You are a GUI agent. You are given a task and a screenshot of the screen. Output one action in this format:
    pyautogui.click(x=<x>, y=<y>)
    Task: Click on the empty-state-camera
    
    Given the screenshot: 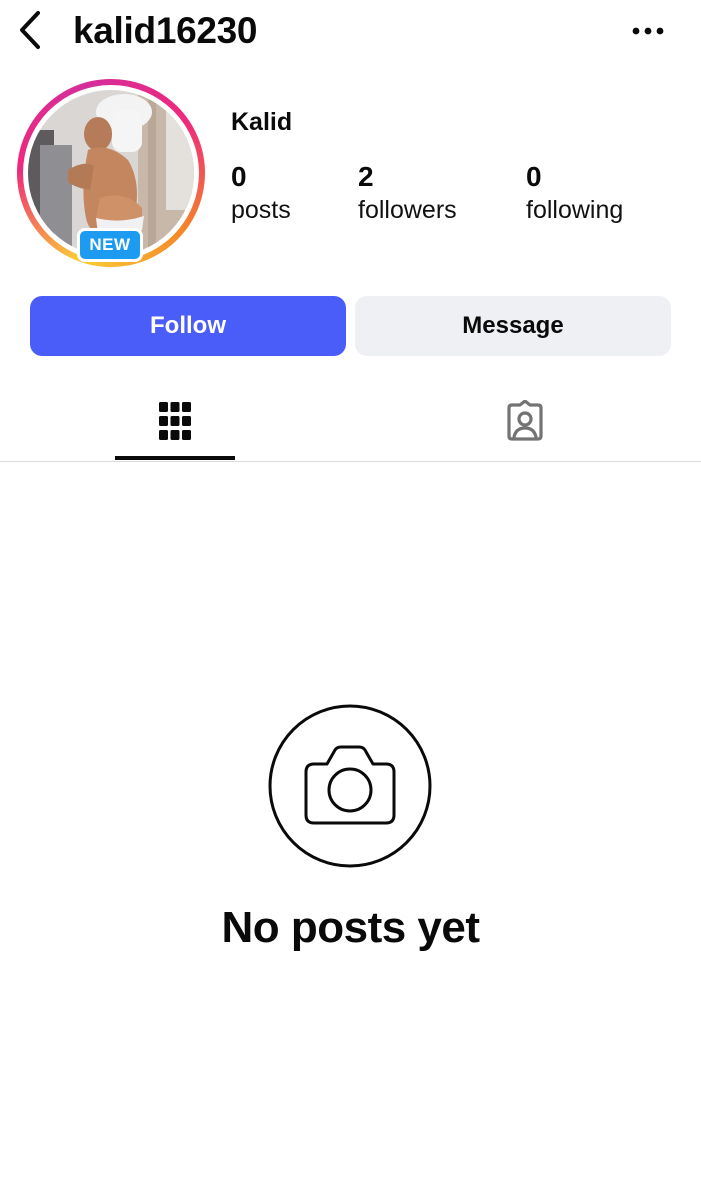 What is the action you would take?
    pyautogui.click(x=350, y=786)
    